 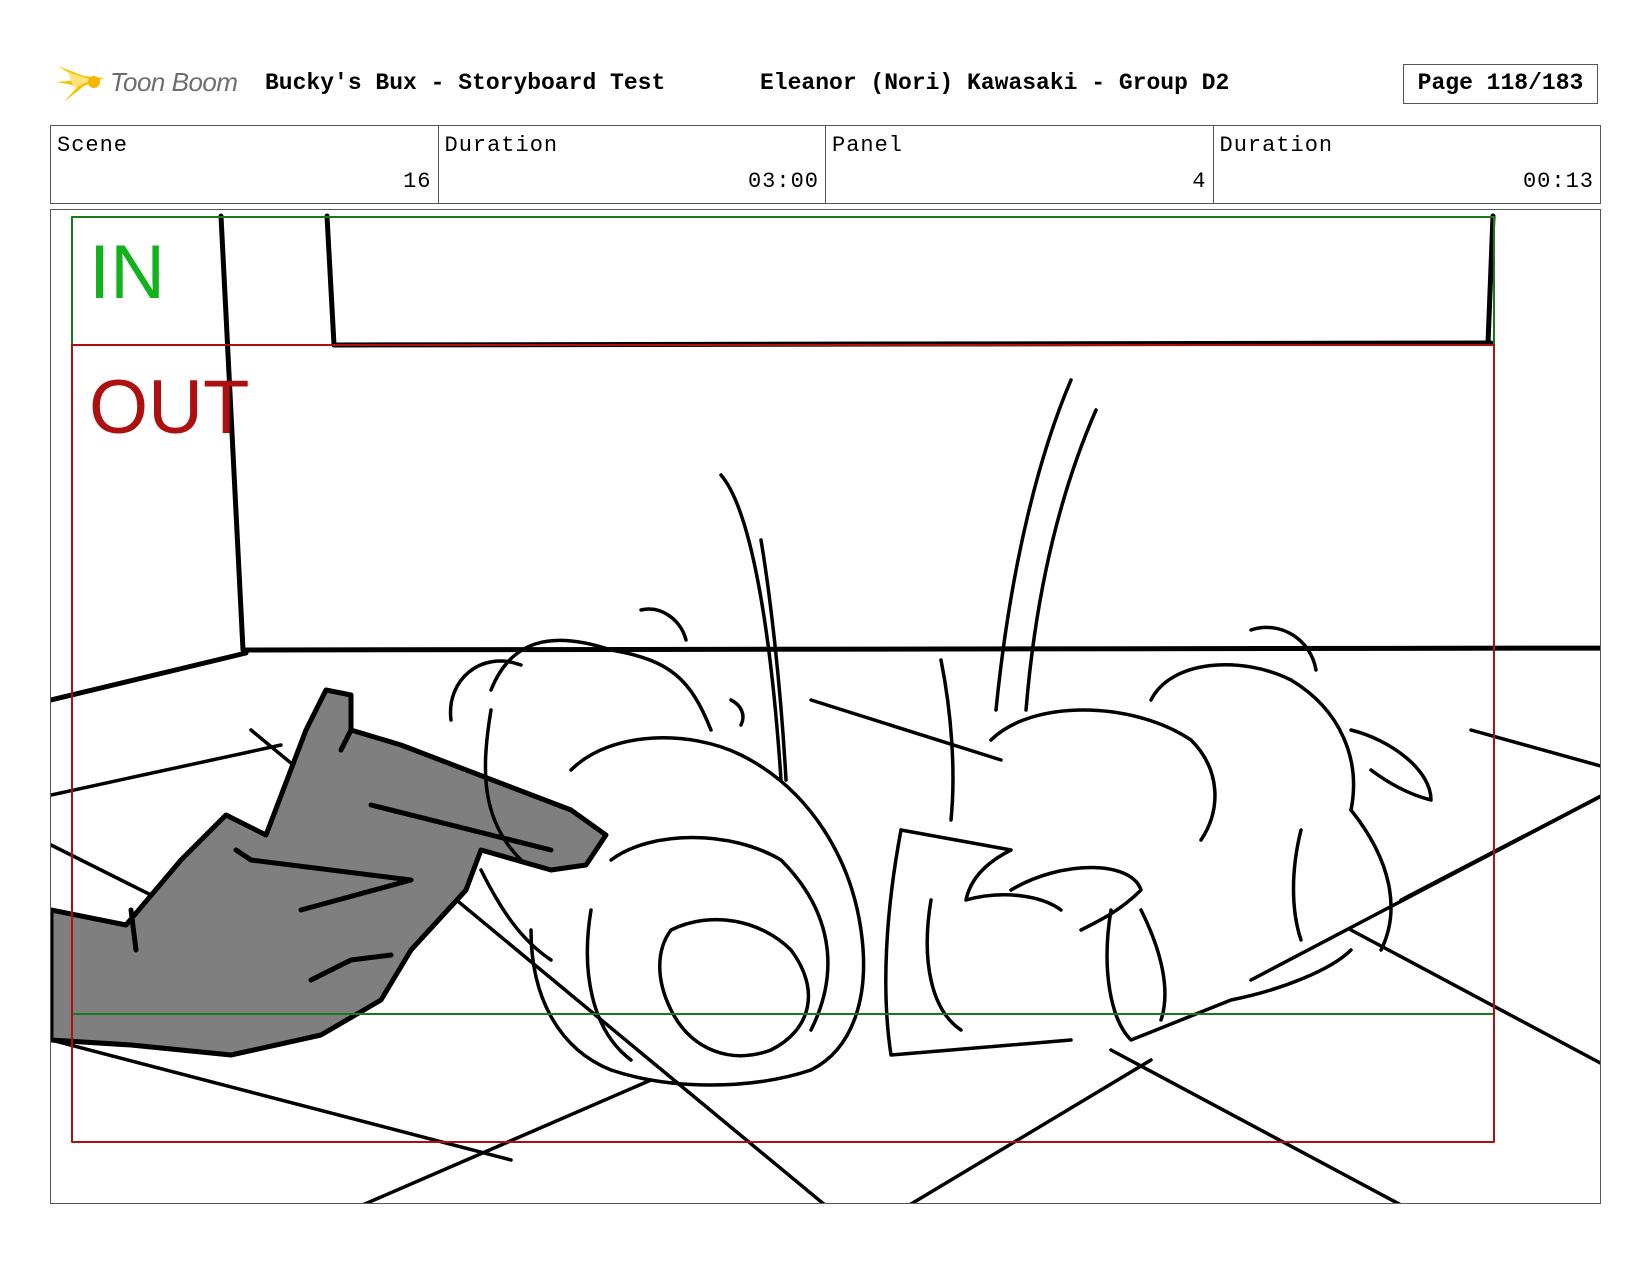 What do you see at coordinates (417, 181) in the screenshot?
I see `scene-value: 16` at bounding box center [417, 181].